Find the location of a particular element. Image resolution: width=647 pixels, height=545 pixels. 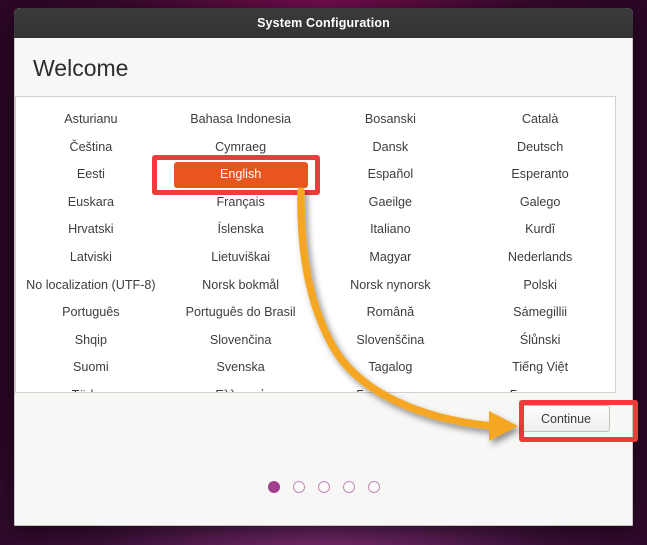

language-option: Türkçe is located at coordinates (91, 387).